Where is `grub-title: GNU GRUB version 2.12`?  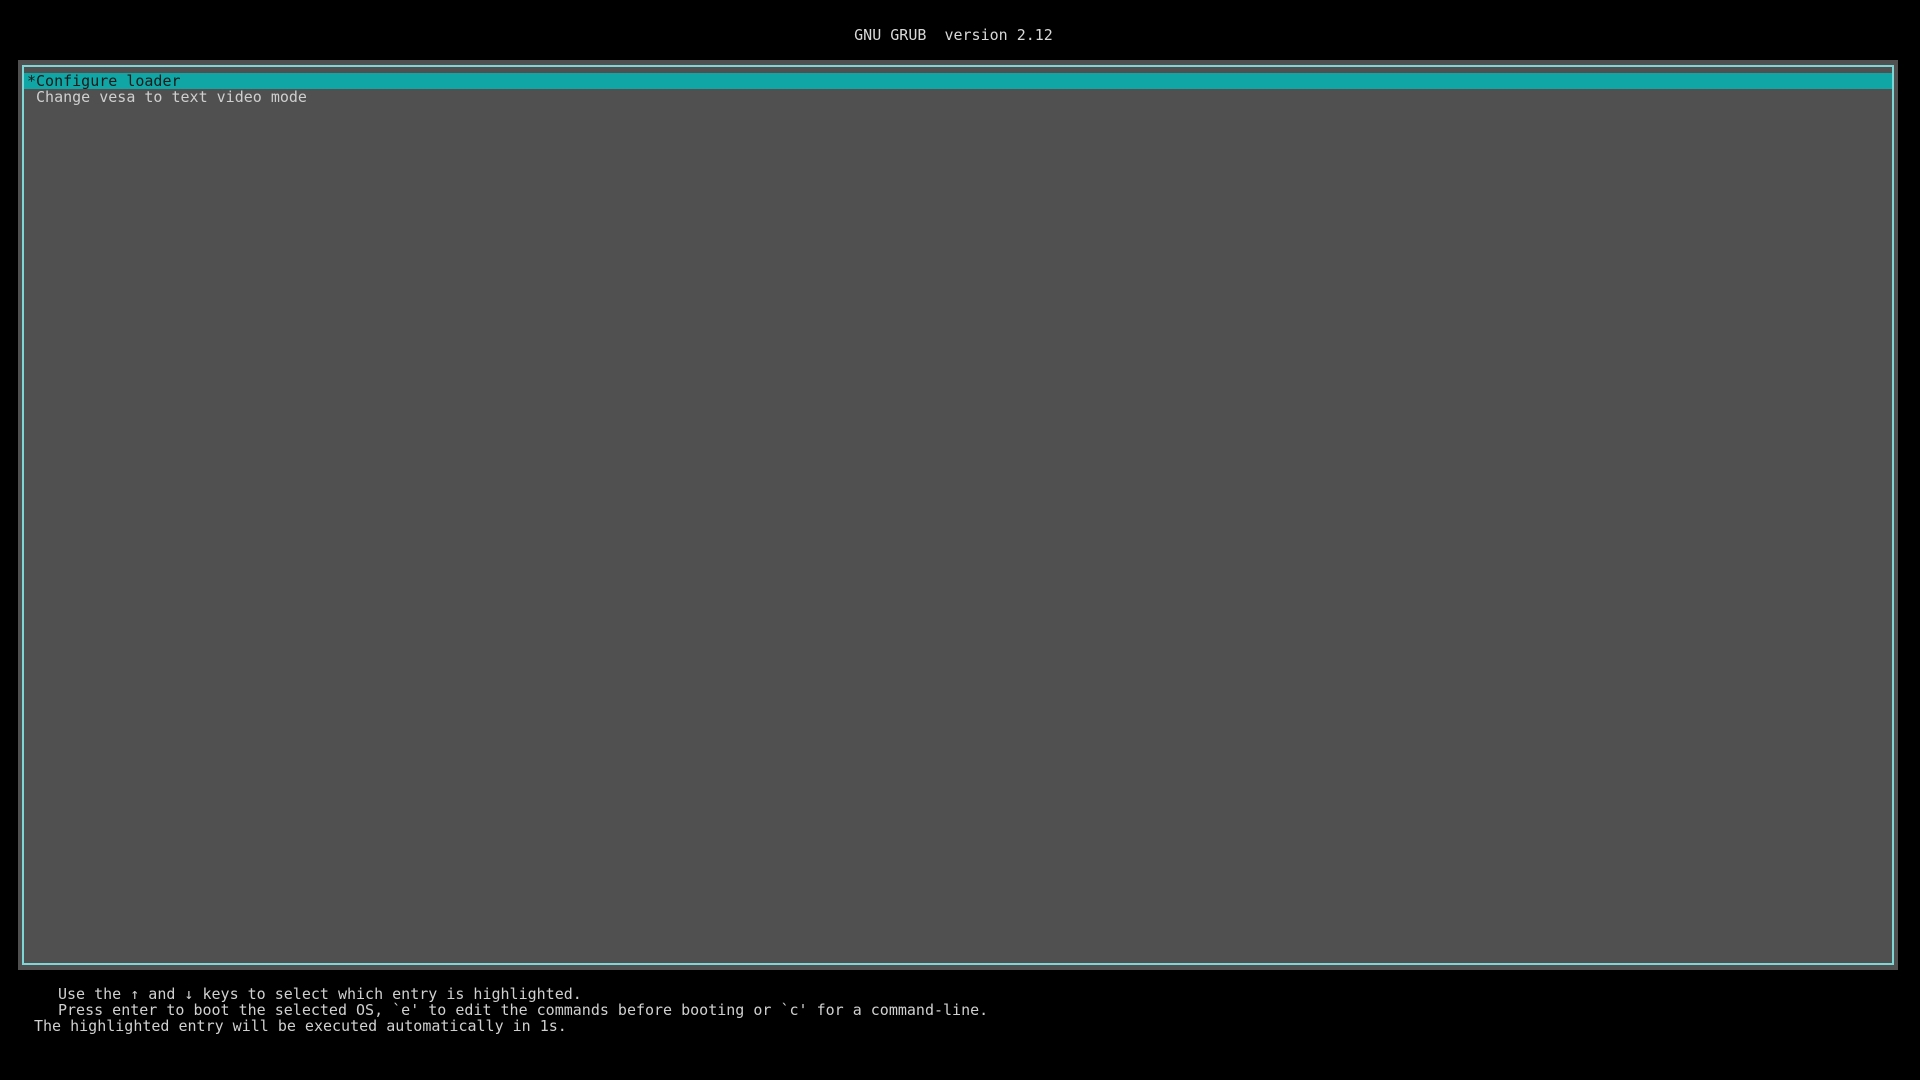
grub-title: GNU GRUB version 2.12 is located at coordinates (953, 35).